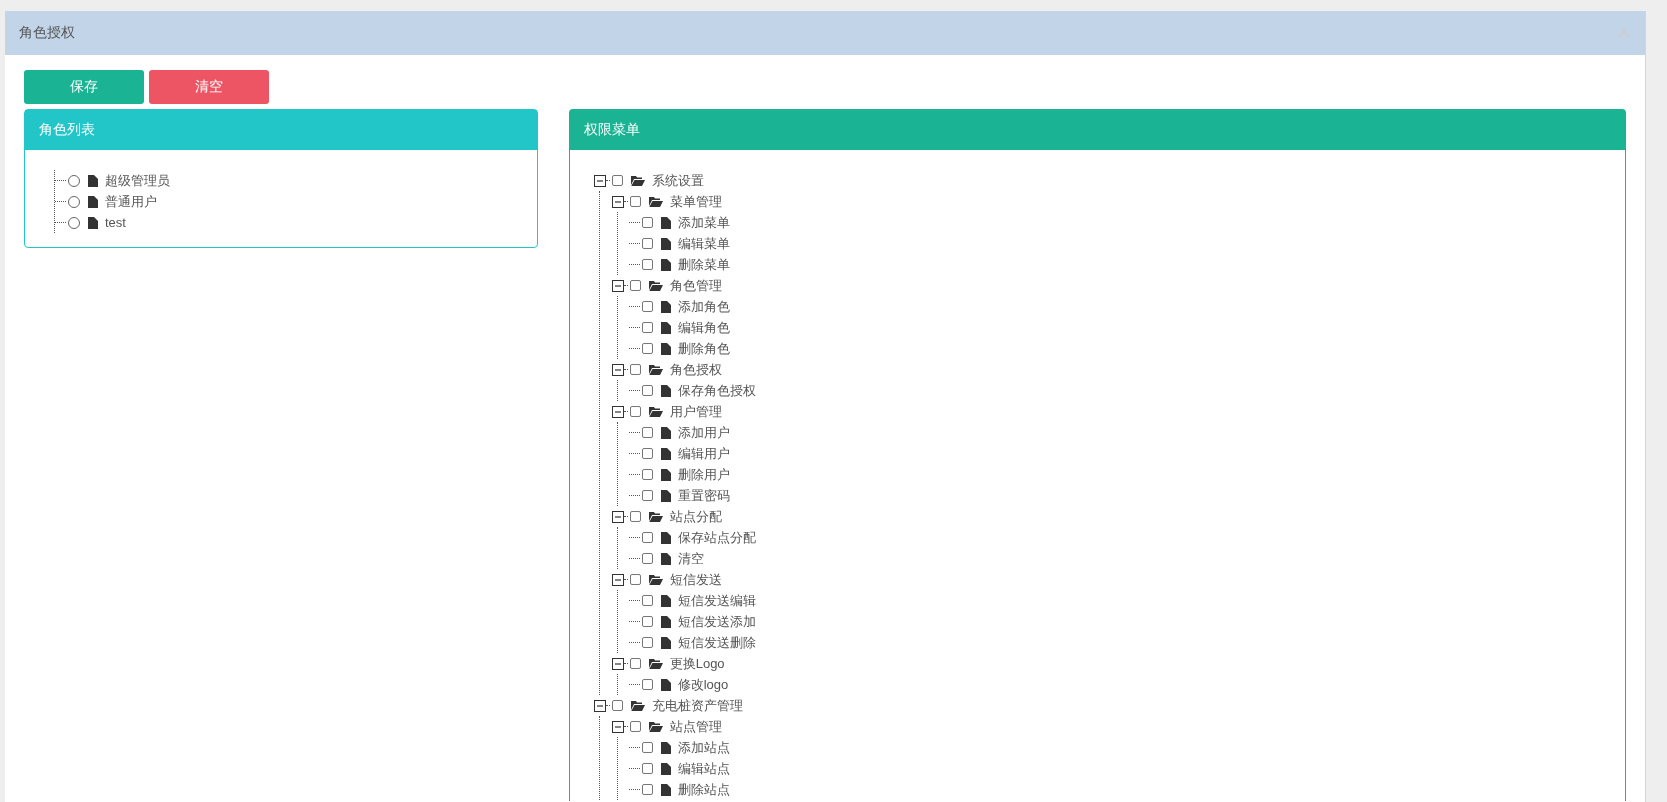 The width and height of the screenshot is (1667, 802). I want to click on tree-node-label: 添加角色, so click(703, 306).